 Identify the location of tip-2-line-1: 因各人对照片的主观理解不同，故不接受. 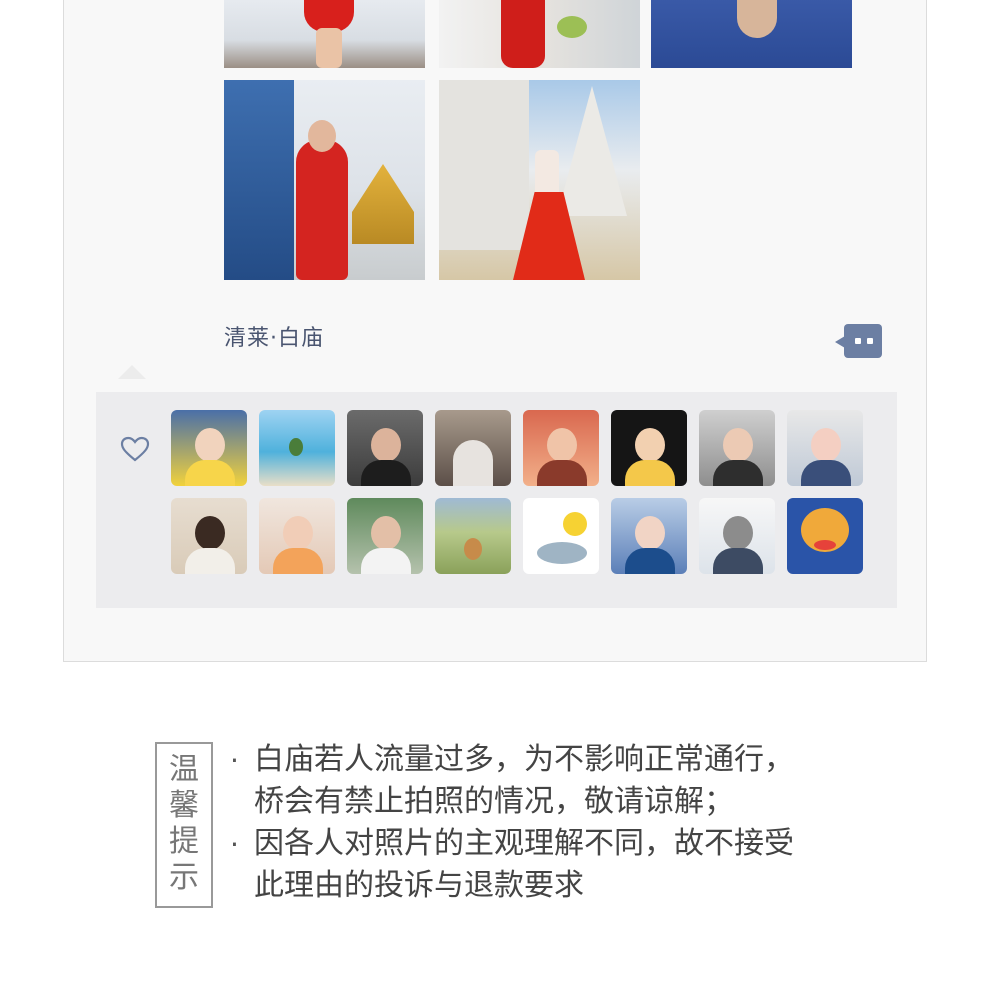
(524, 843).